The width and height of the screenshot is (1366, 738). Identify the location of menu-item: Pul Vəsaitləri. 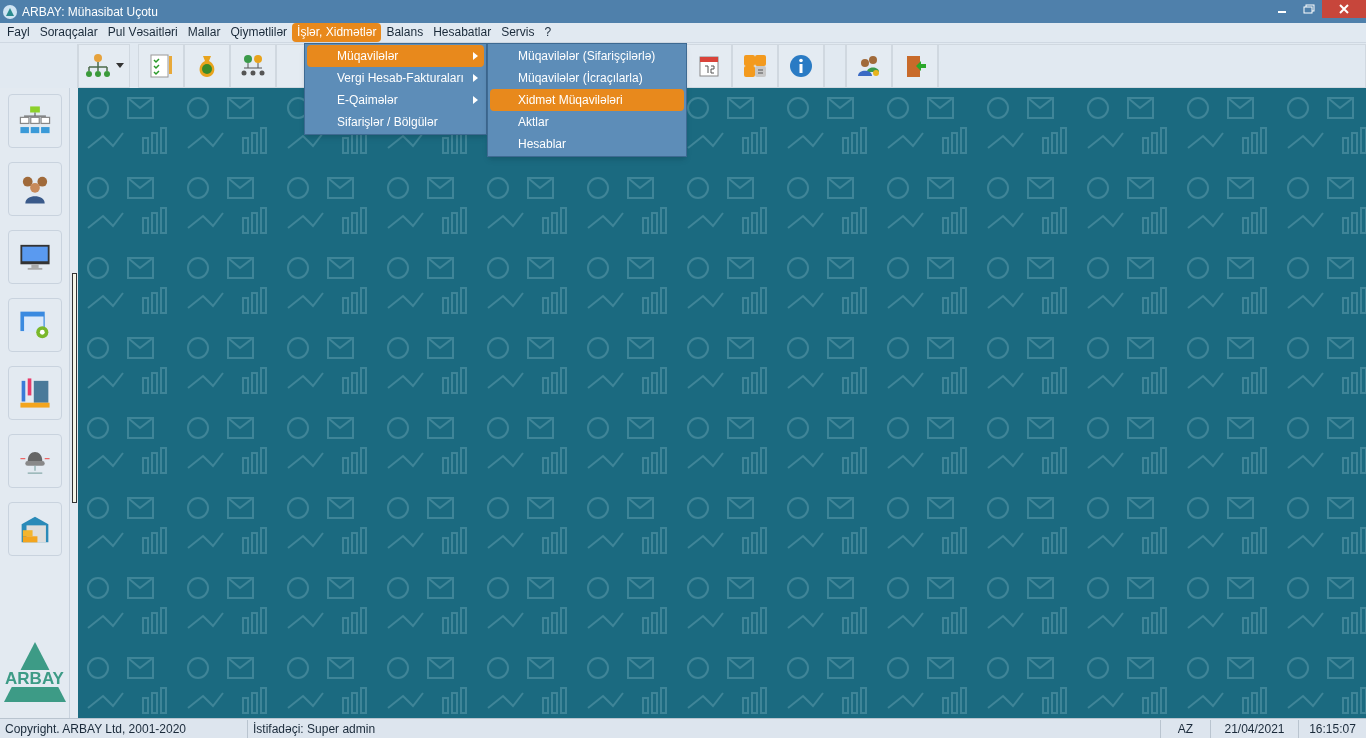
(142, 32).